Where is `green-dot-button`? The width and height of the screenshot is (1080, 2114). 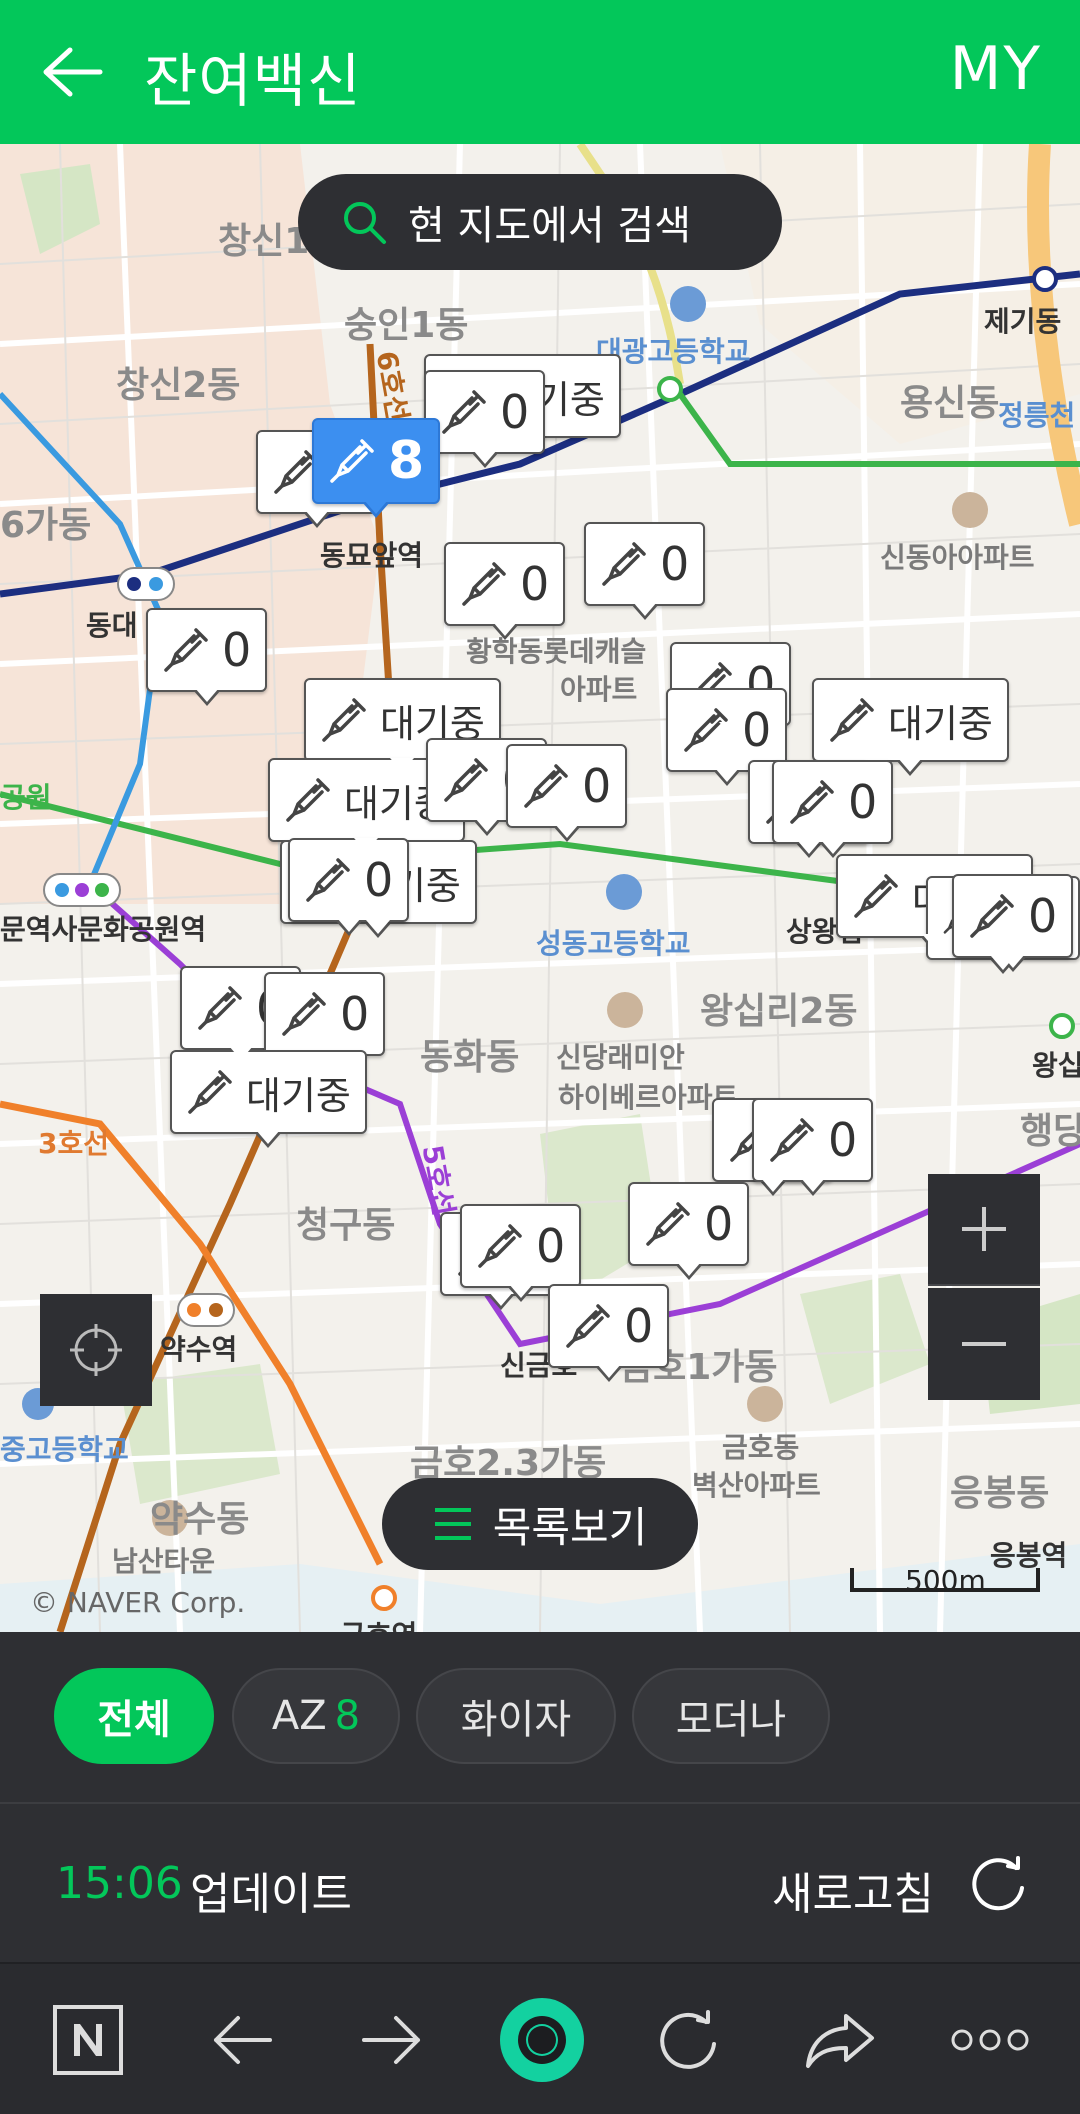 green-dot-button is located at coordinates (542, 2040).